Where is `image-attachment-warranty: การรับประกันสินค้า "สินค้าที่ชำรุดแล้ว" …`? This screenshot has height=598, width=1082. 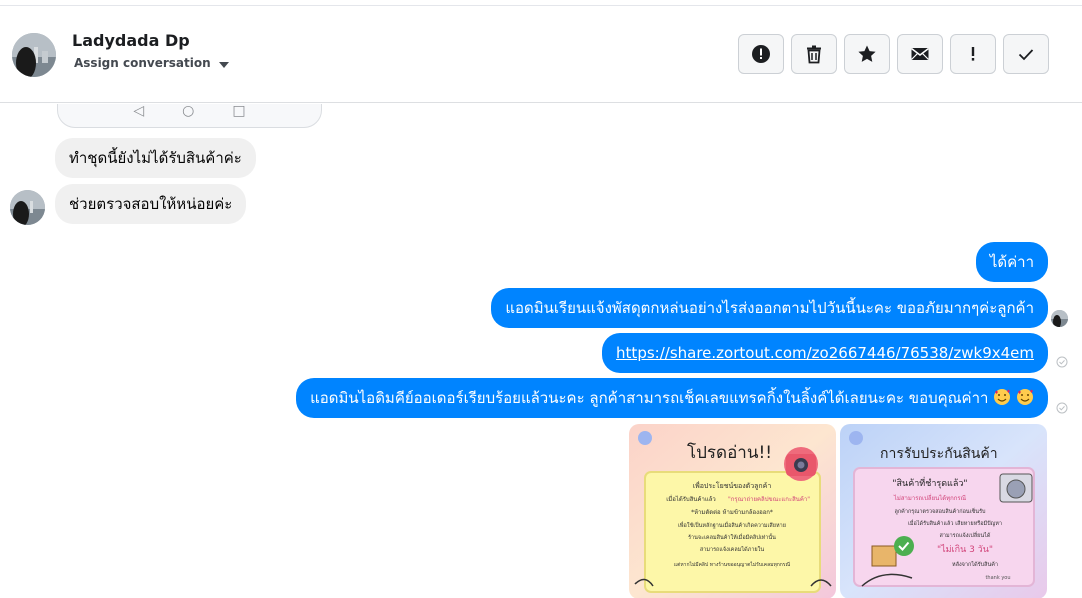 image-attachment-warranty: การรับประกันสินค้า "สินค้าที่ชำรุดแล้ว" … is located at coordinates (943, 511).